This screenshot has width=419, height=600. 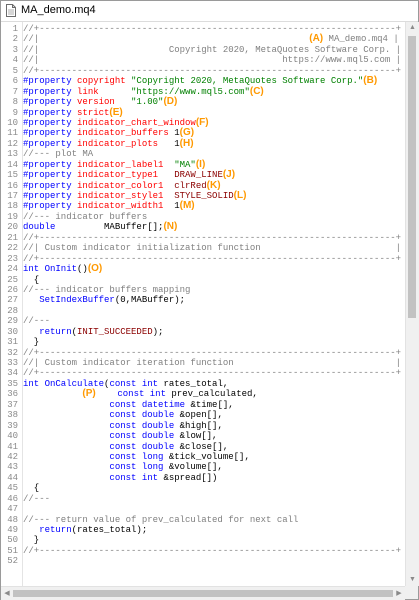 What do you see at coordinates (62, 269) in the screenshot?
I see `code-text: int OnInit()(O)` at bounding box center [62, 269].